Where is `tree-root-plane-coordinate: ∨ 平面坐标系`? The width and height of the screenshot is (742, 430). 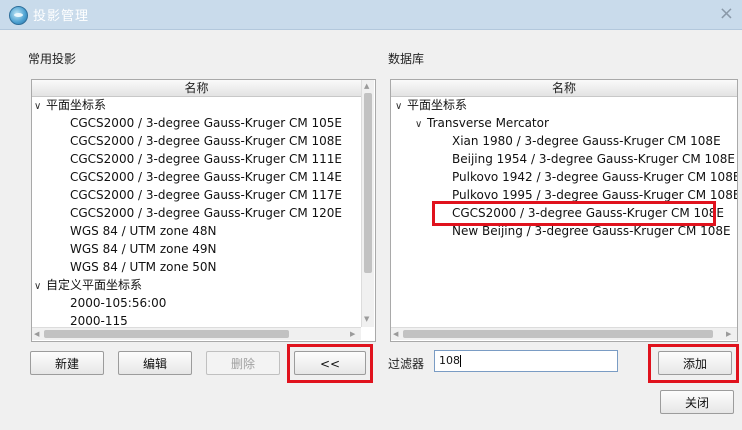 tree-root-plane-coordinate: ∨ 平面坐标系 is located at coordinates (431, 105).